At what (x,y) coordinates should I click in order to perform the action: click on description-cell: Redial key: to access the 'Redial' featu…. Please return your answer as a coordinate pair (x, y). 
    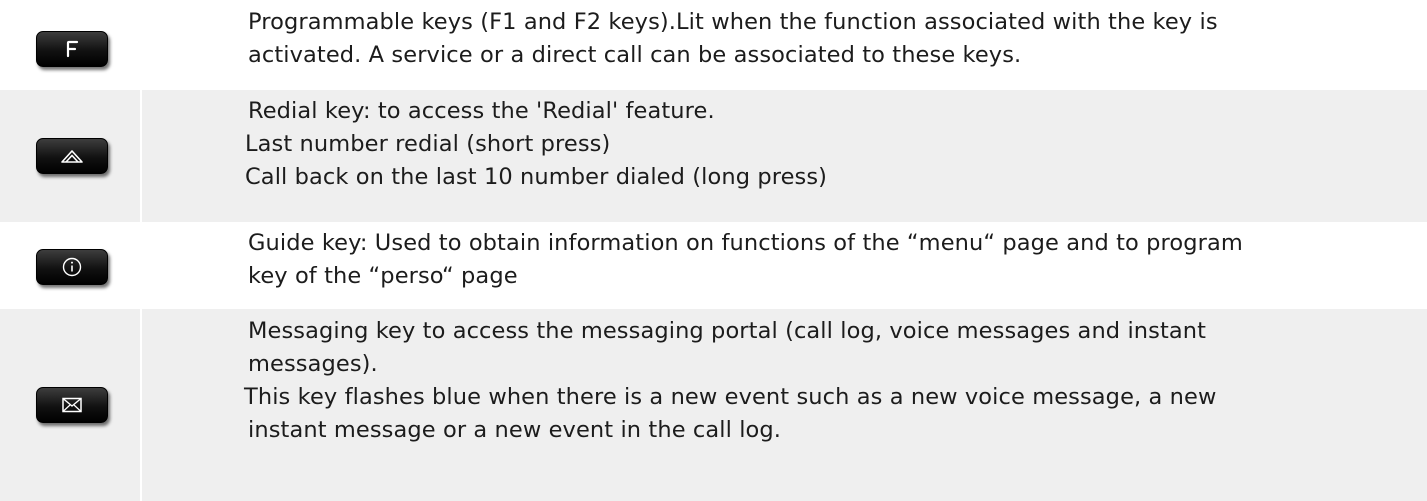
    Looking at the image, I should click on (536, 144).